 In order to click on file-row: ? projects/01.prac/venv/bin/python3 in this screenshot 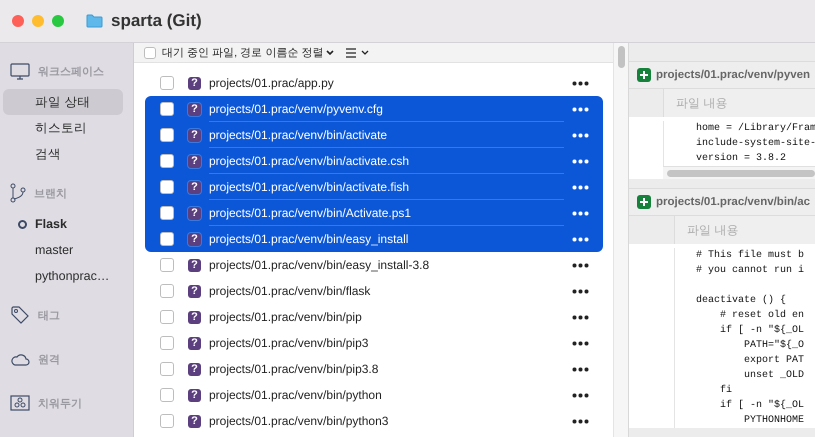, I will do `click(374, 421)`.